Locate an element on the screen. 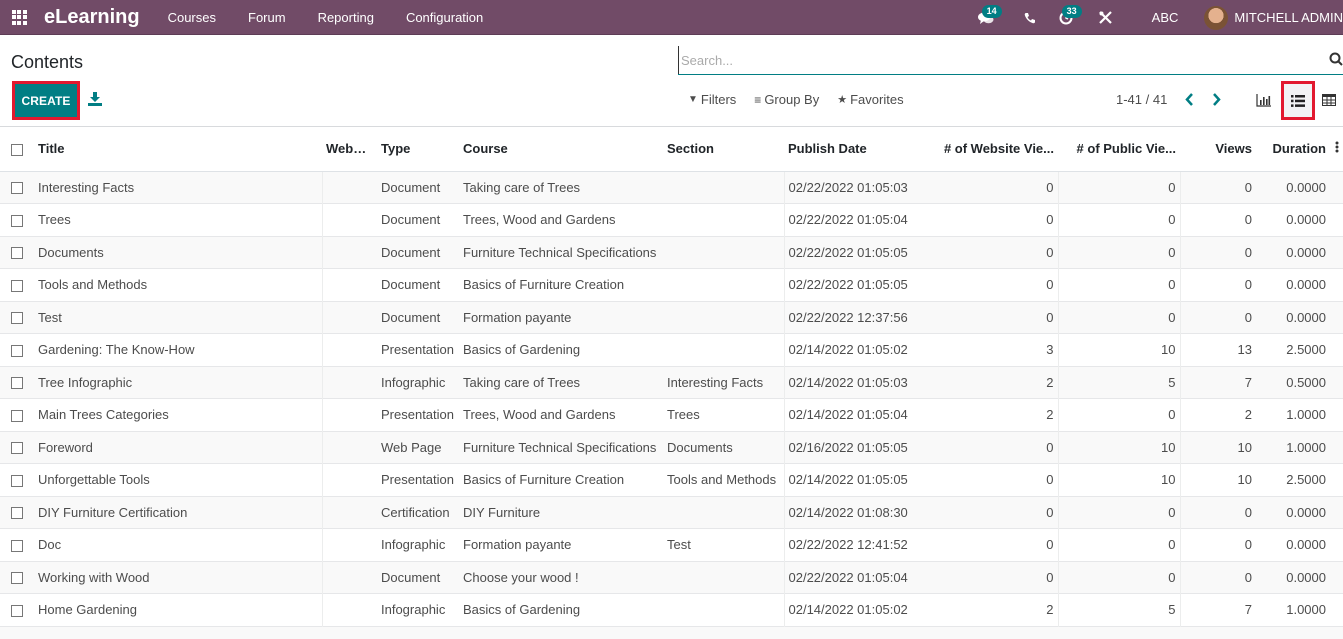  column-section: Section is located at coordinates (723, 149).